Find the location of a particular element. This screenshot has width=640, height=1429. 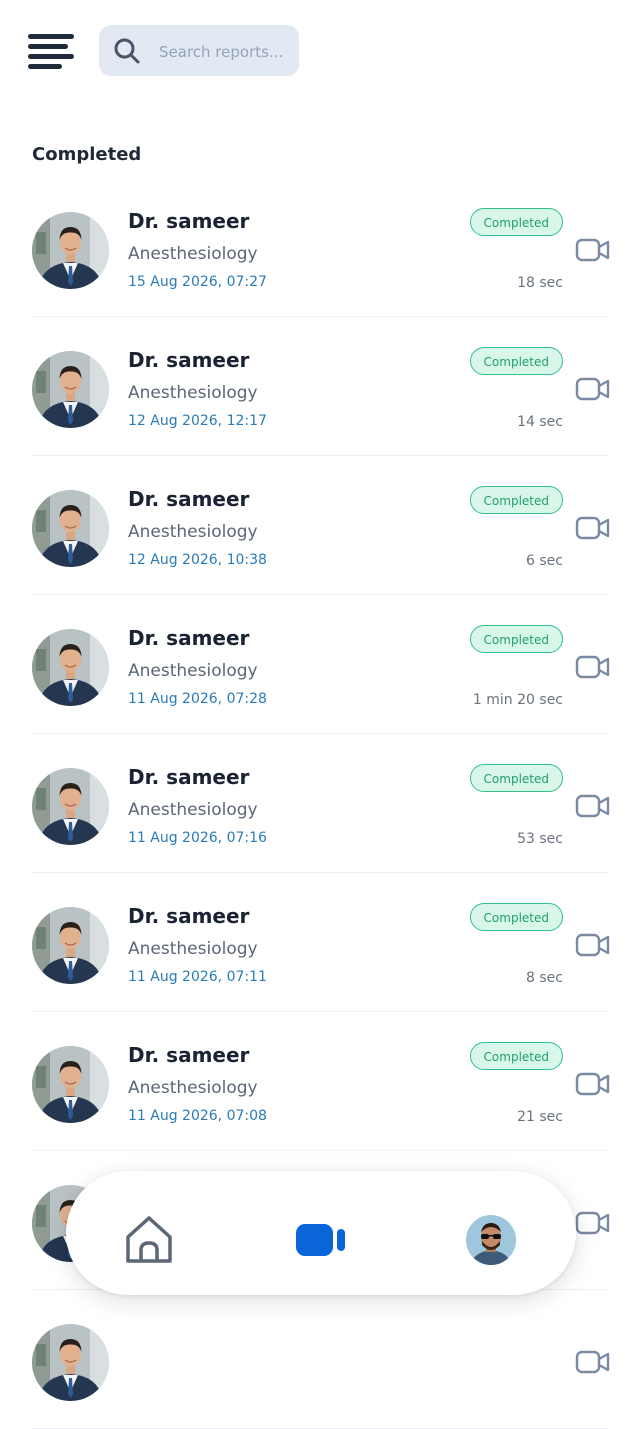

consultation-datetime: 11 Aug 2026, 07:11 is located at coordinates (197, 977).